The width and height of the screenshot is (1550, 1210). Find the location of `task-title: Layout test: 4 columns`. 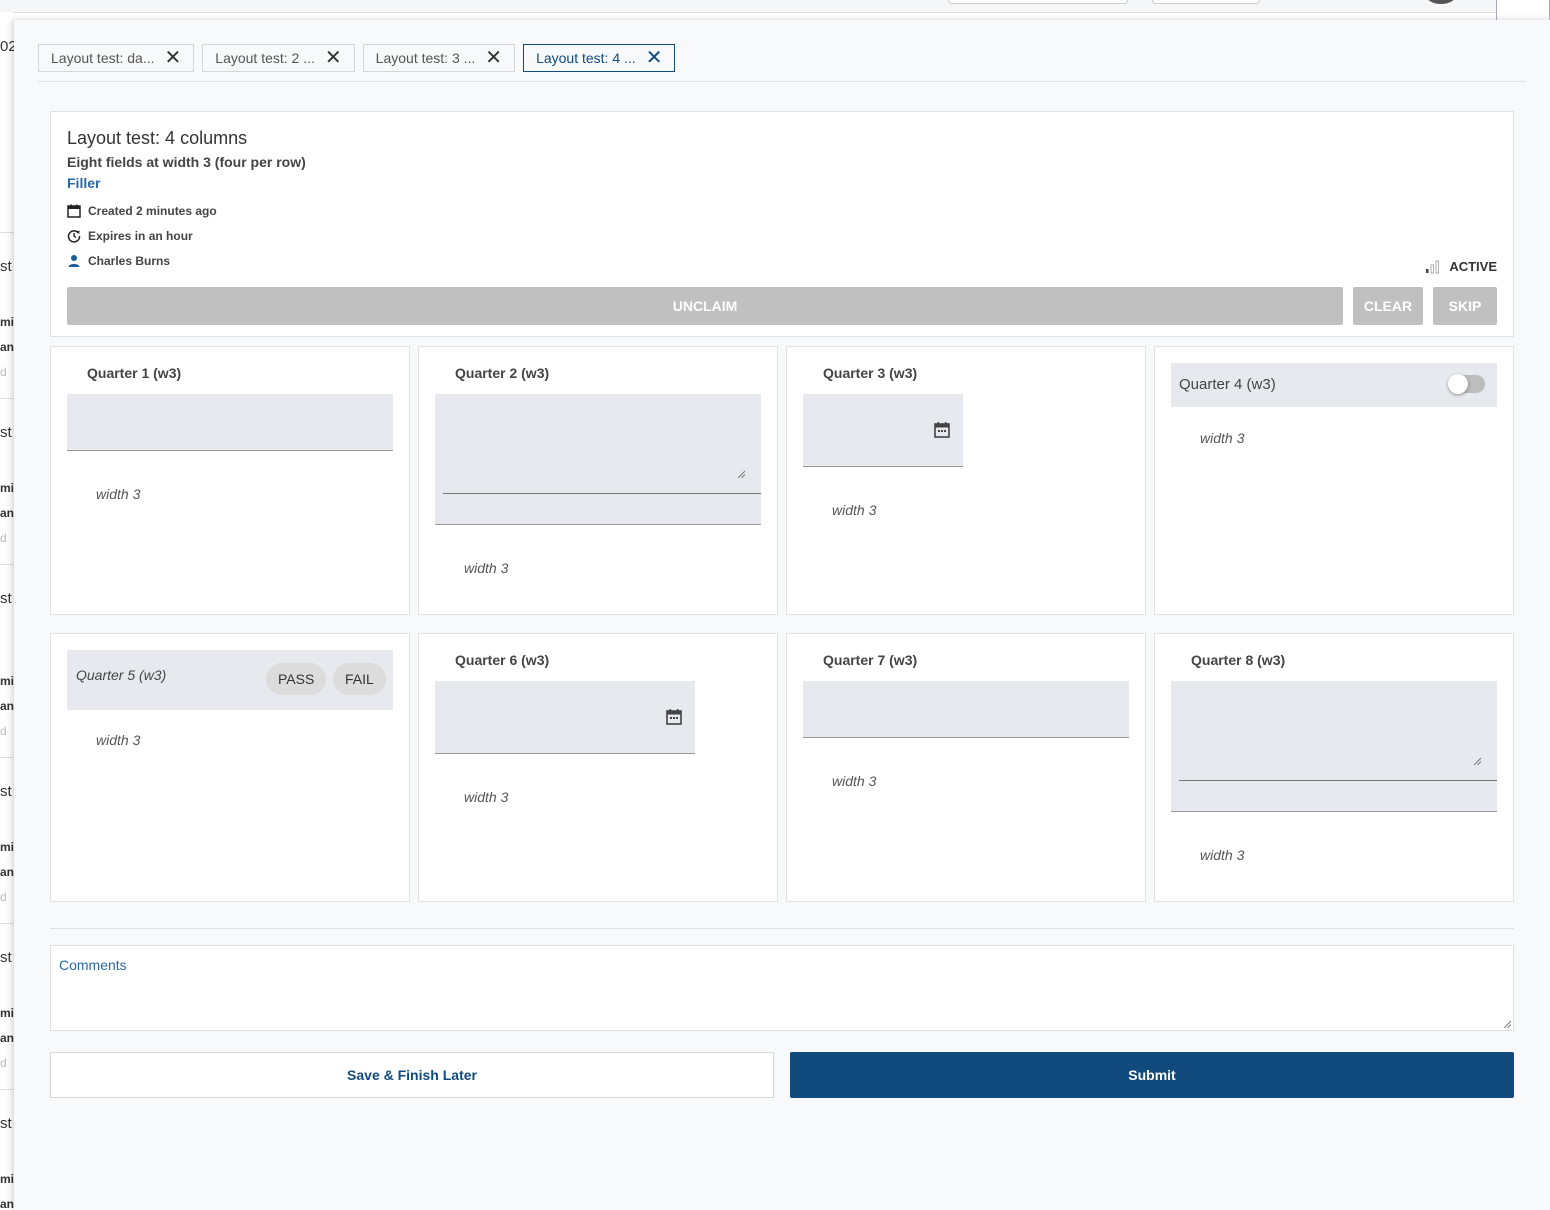

task-title: Layout test: 4 columns is located at coordinates (157, 138).